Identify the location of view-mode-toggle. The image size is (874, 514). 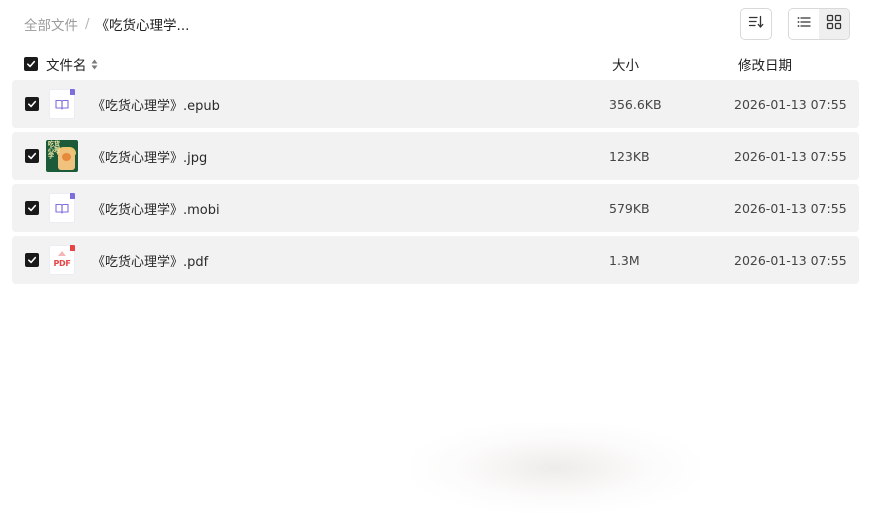
(819, 24).